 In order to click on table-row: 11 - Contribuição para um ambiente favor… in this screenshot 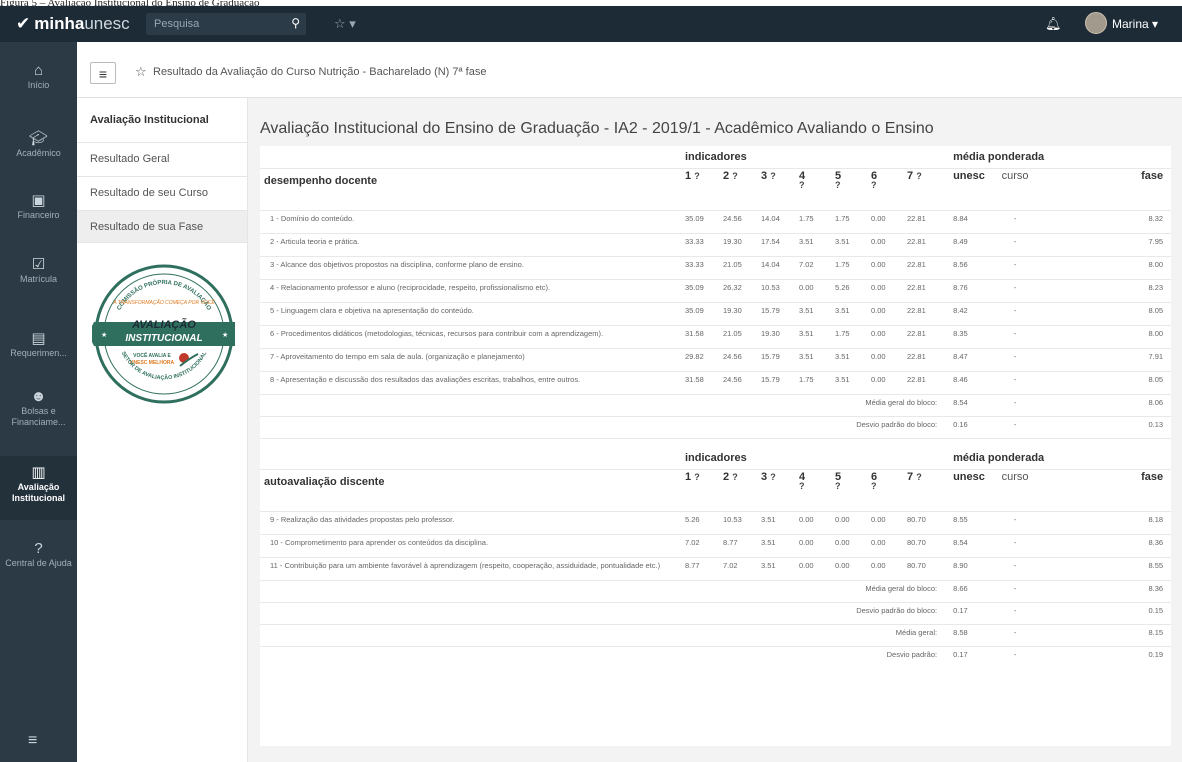, I will do `click(716, 569)`.